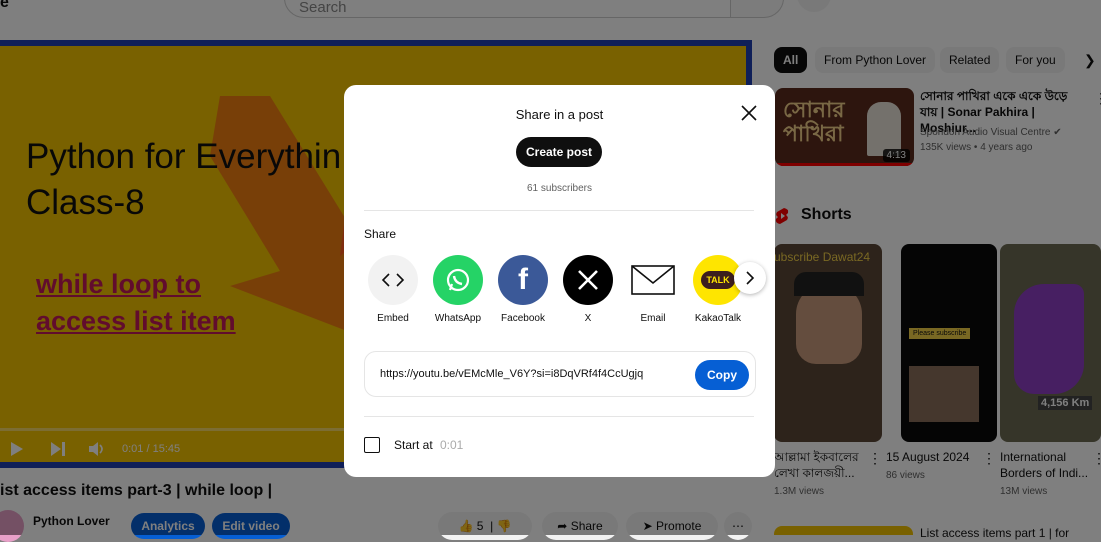 Image resolution: width=1101 pixels, height=542 pixels. I want to click on embed-icon, so click(393, 280).